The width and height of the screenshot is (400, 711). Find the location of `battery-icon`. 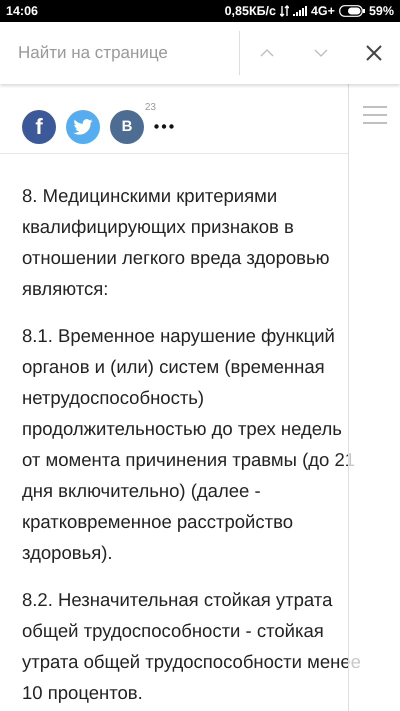

battery-icon is located at coordinates (351, 11).